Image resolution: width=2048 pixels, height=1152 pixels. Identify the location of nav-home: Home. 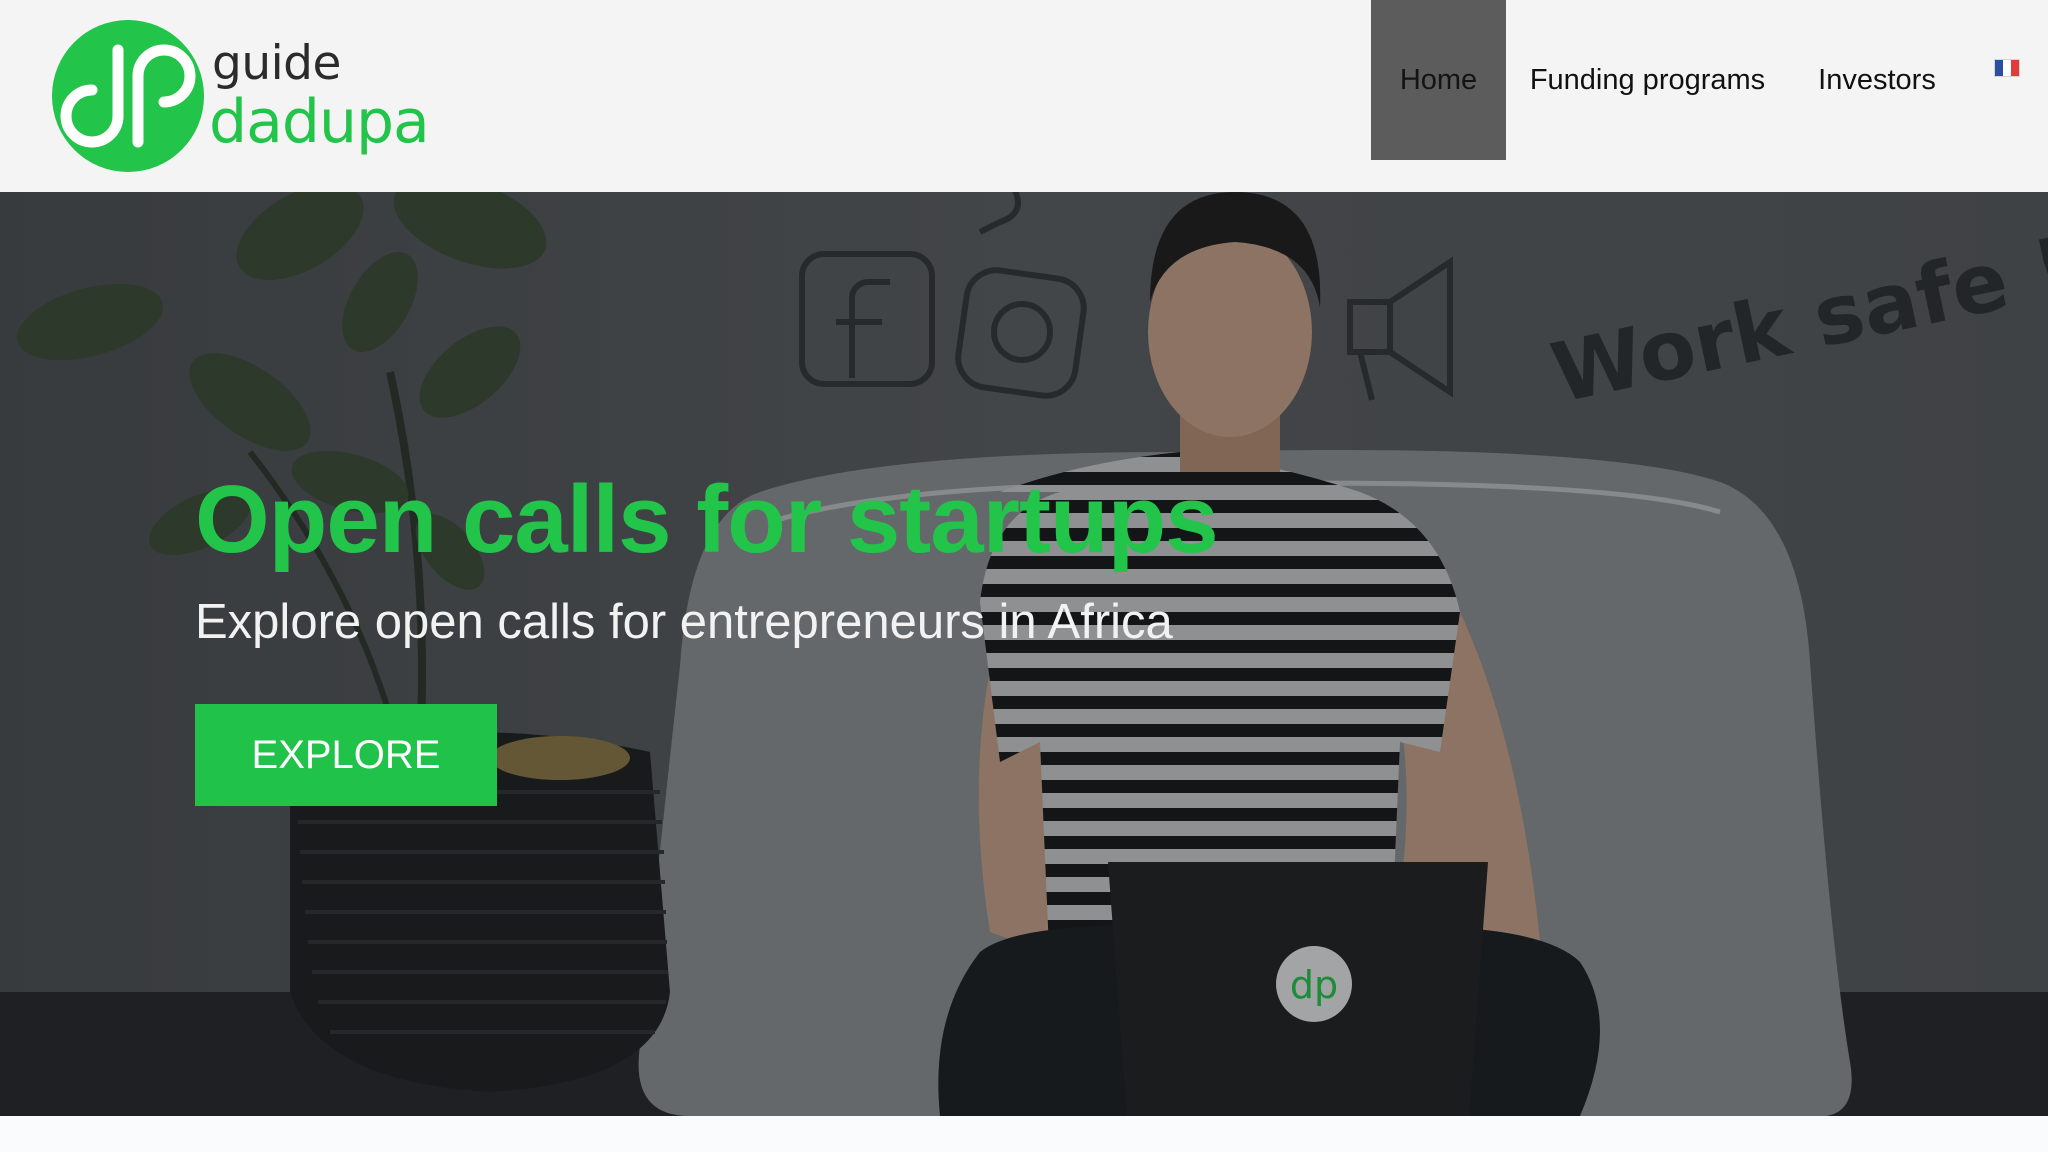
(1438, 80).